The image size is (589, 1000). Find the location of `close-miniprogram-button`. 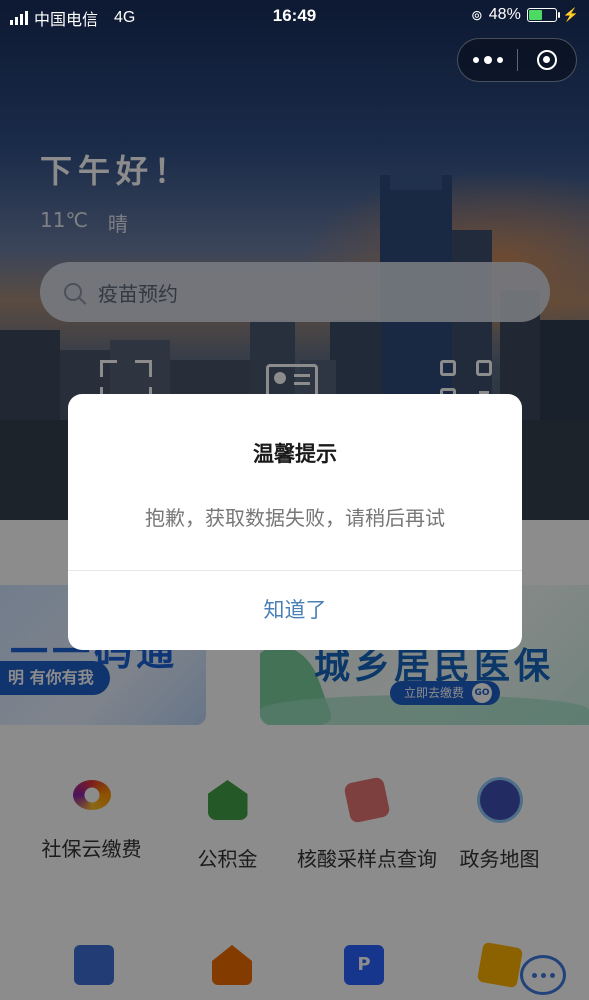

close-miniprogram-button is located at coordinates (547, 60).